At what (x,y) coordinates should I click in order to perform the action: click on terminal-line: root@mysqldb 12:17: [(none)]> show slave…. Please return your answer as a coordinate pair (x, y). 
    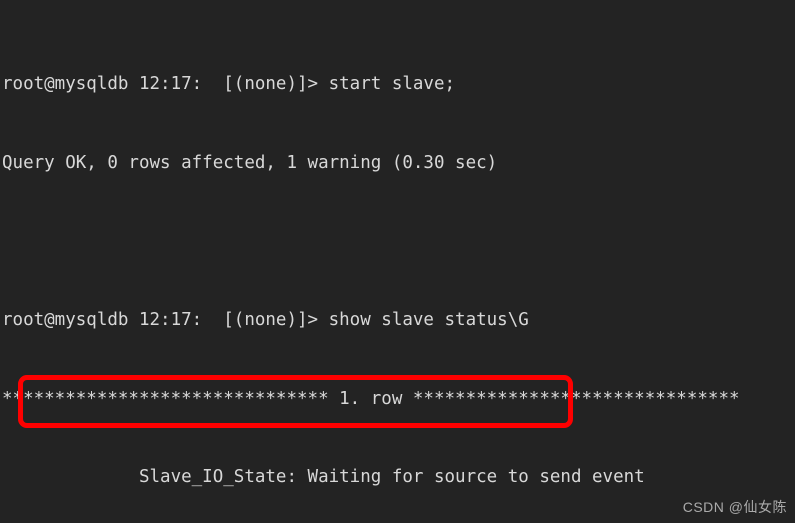
    Looking at the image, I should click on (265, 320).